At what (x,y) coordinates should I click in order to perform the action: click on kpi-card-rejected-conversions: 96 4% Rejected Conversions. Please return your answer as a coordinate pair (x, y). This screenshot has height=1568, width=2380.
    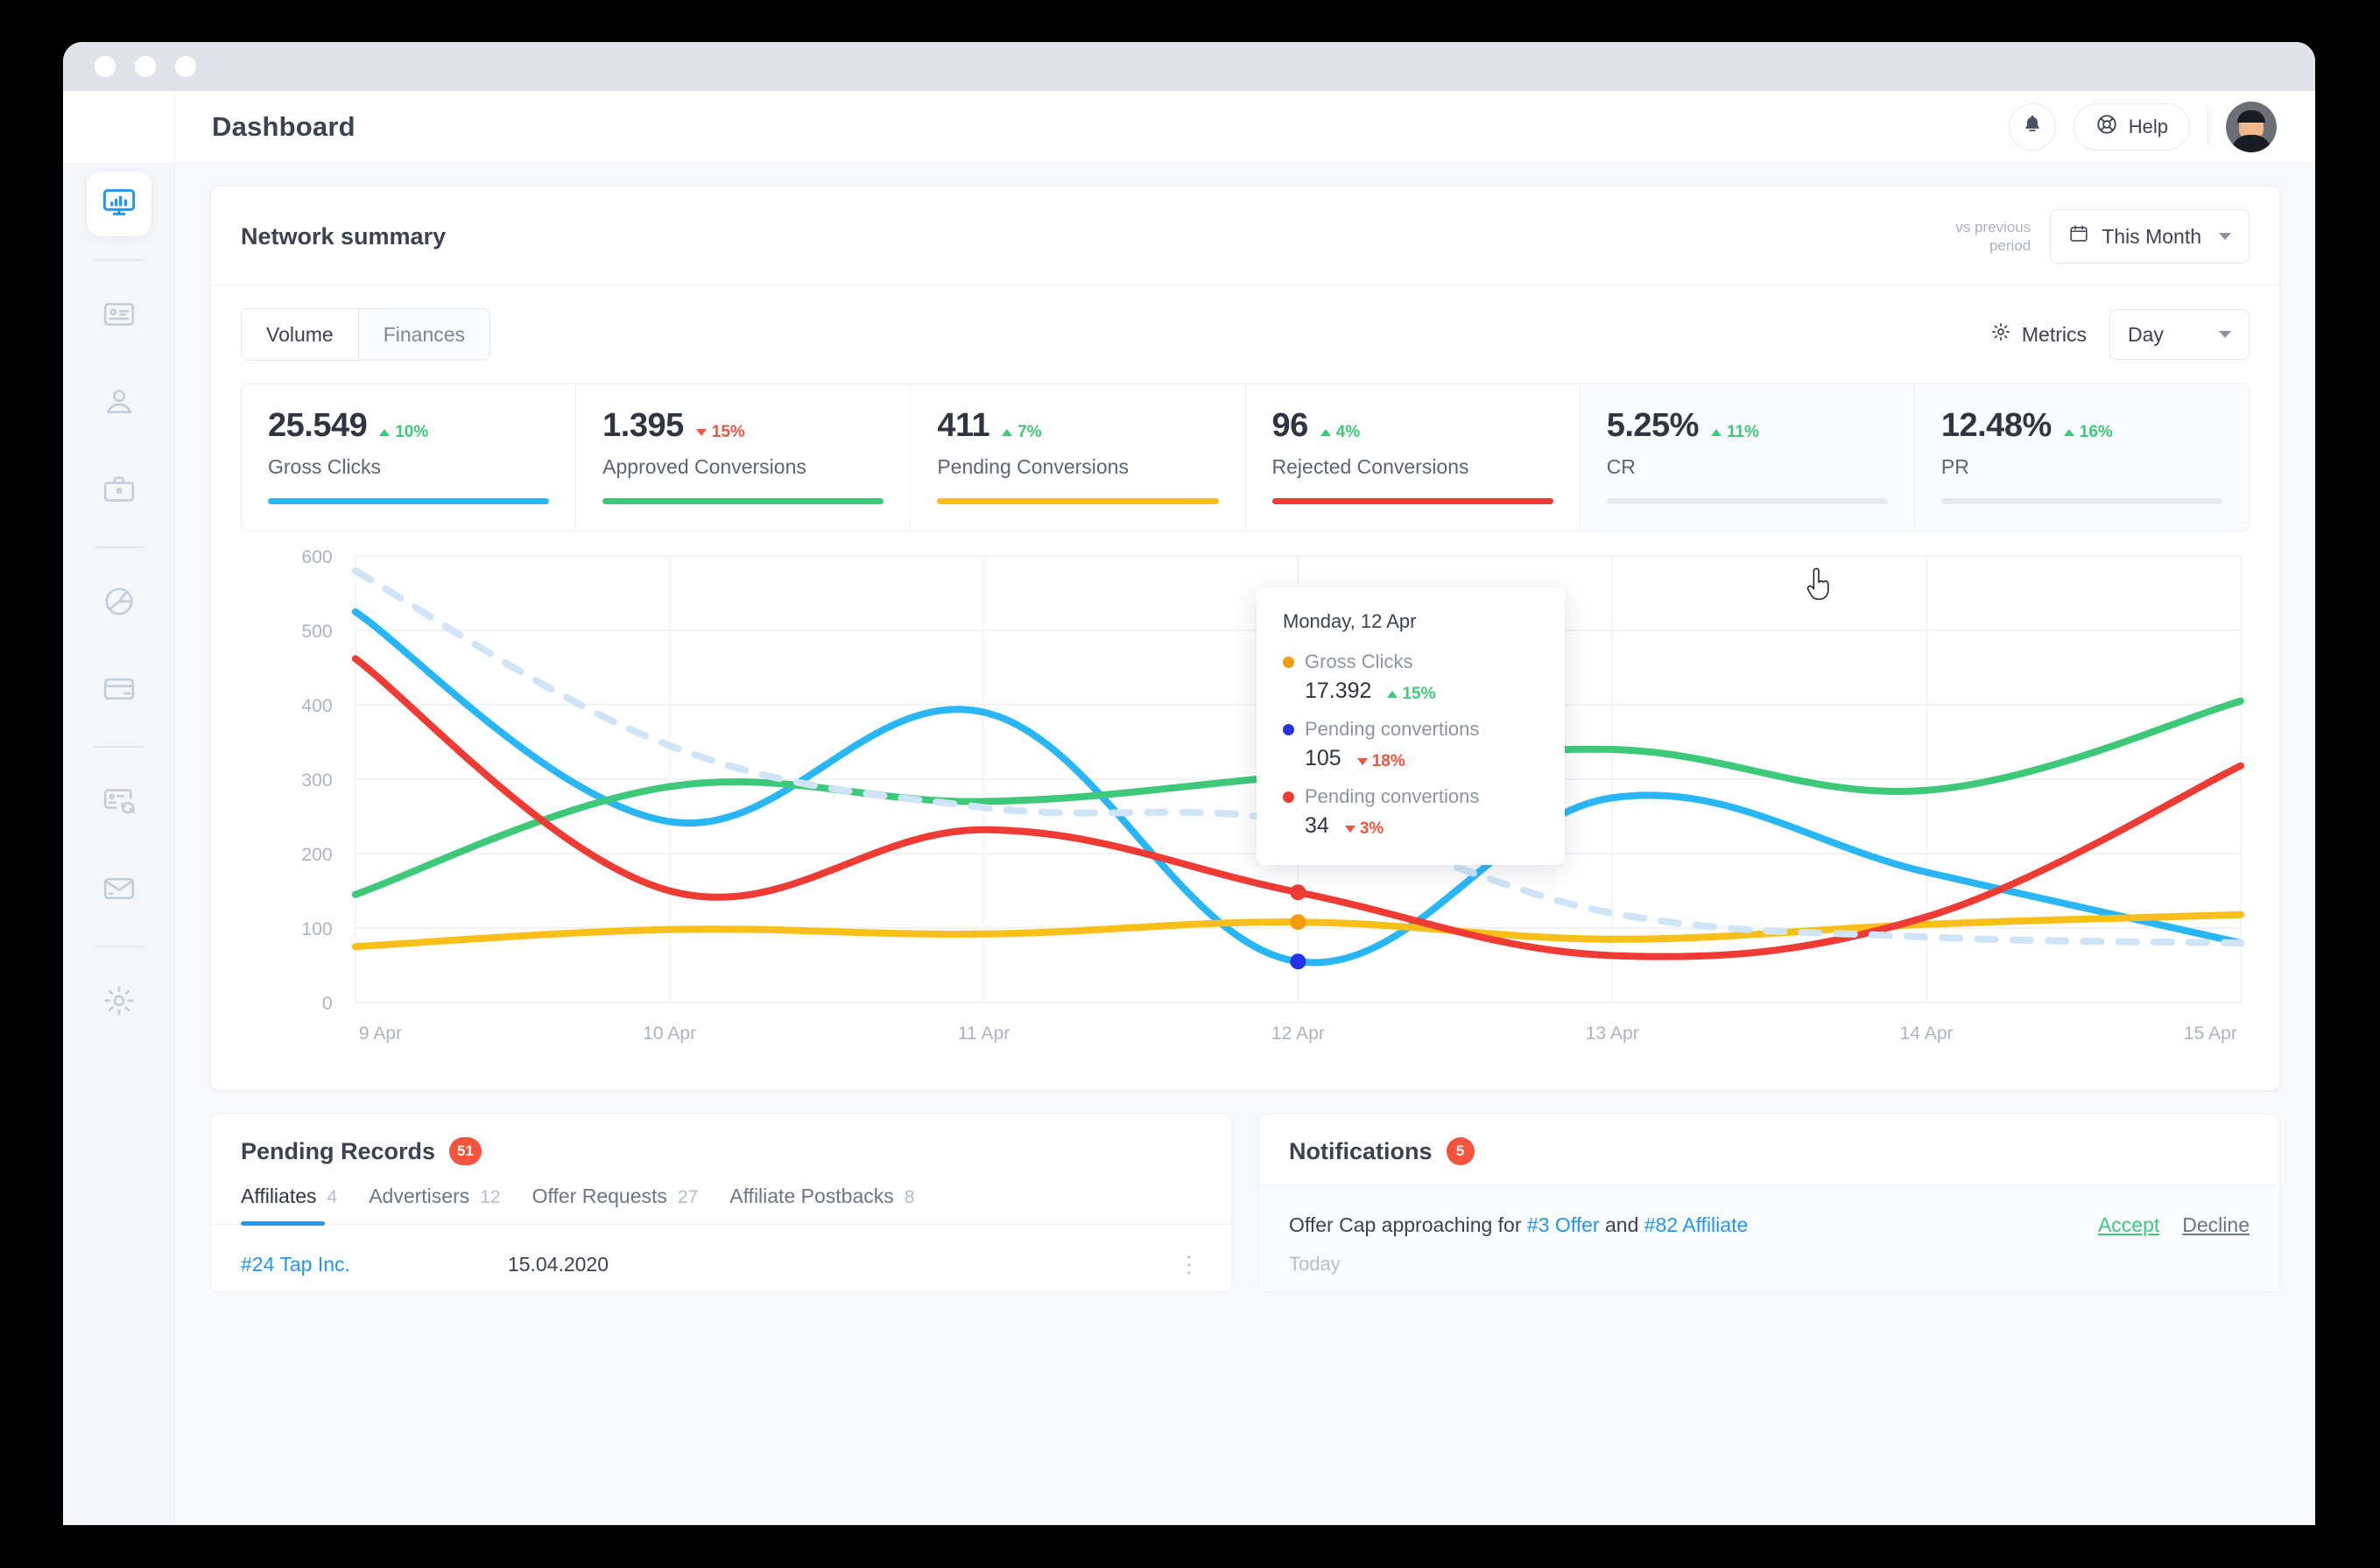
    Looking at the image, I should click on (1413, 458).